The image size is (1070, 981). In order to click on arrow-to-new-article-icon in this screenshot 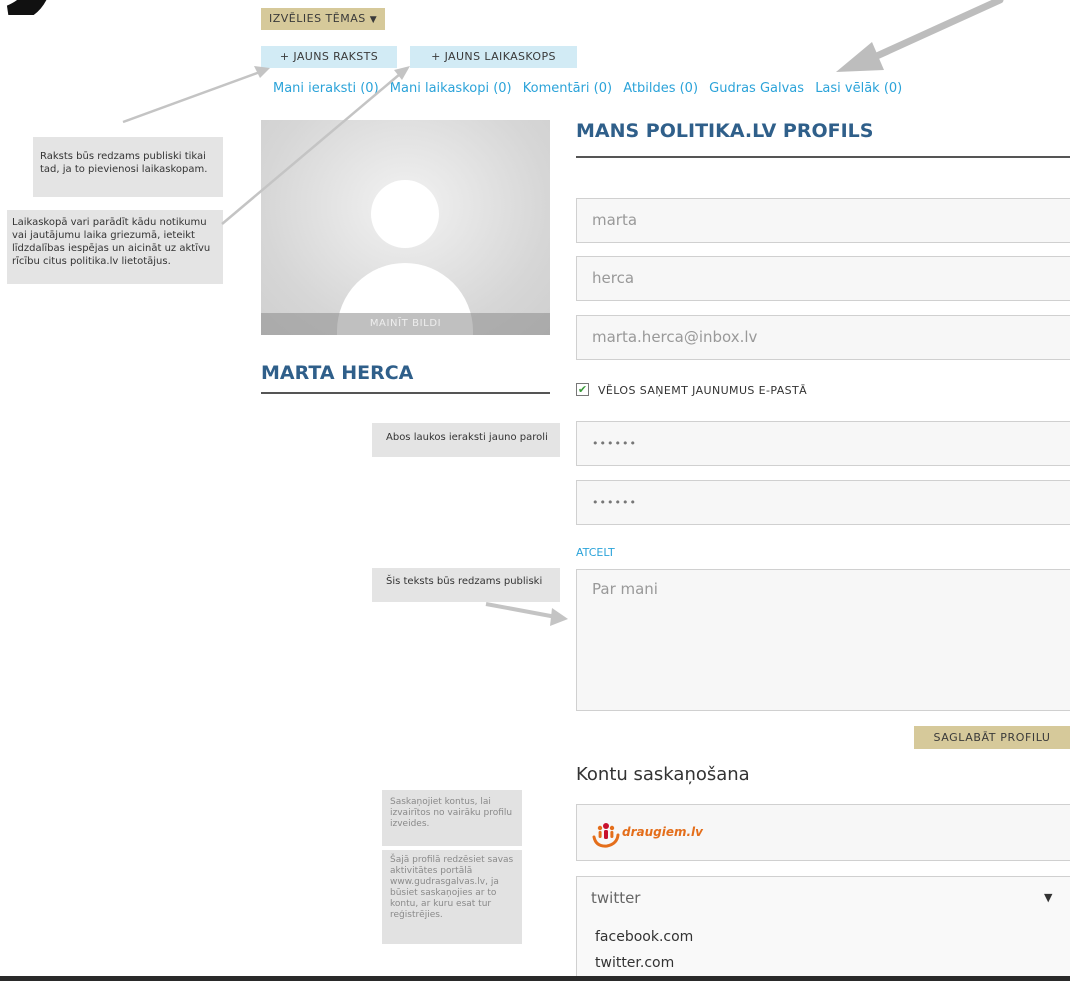, I will do `click(196, 95)`.